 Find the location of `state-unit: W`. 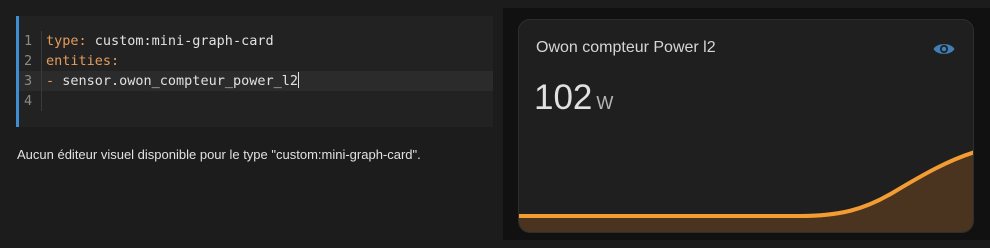

state-unit: W is located at coordinates (605, 103).